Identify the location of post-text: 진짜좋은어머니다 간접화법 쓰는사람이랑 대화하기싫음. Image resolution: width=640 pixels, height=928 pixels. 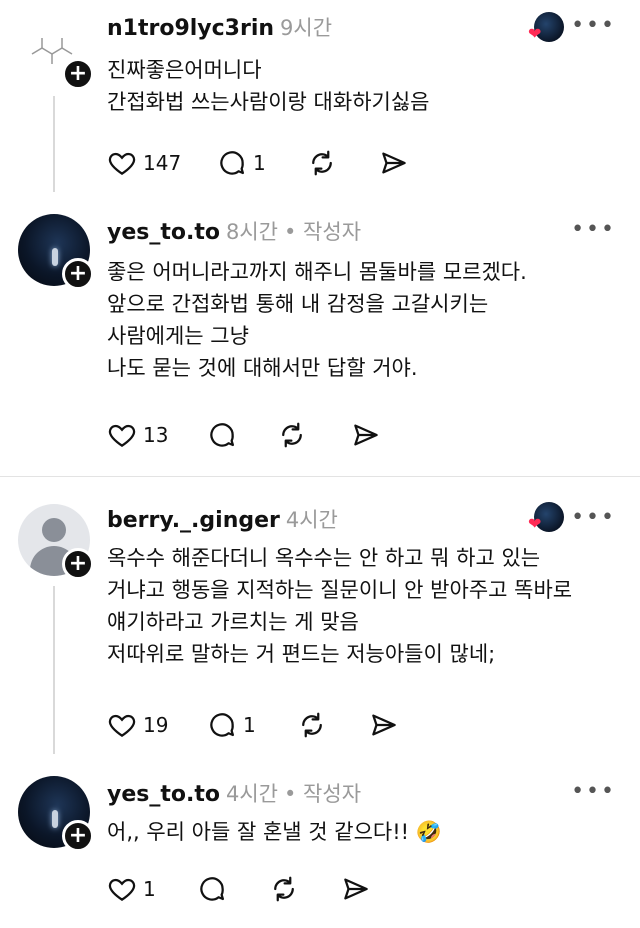
(268, 86).